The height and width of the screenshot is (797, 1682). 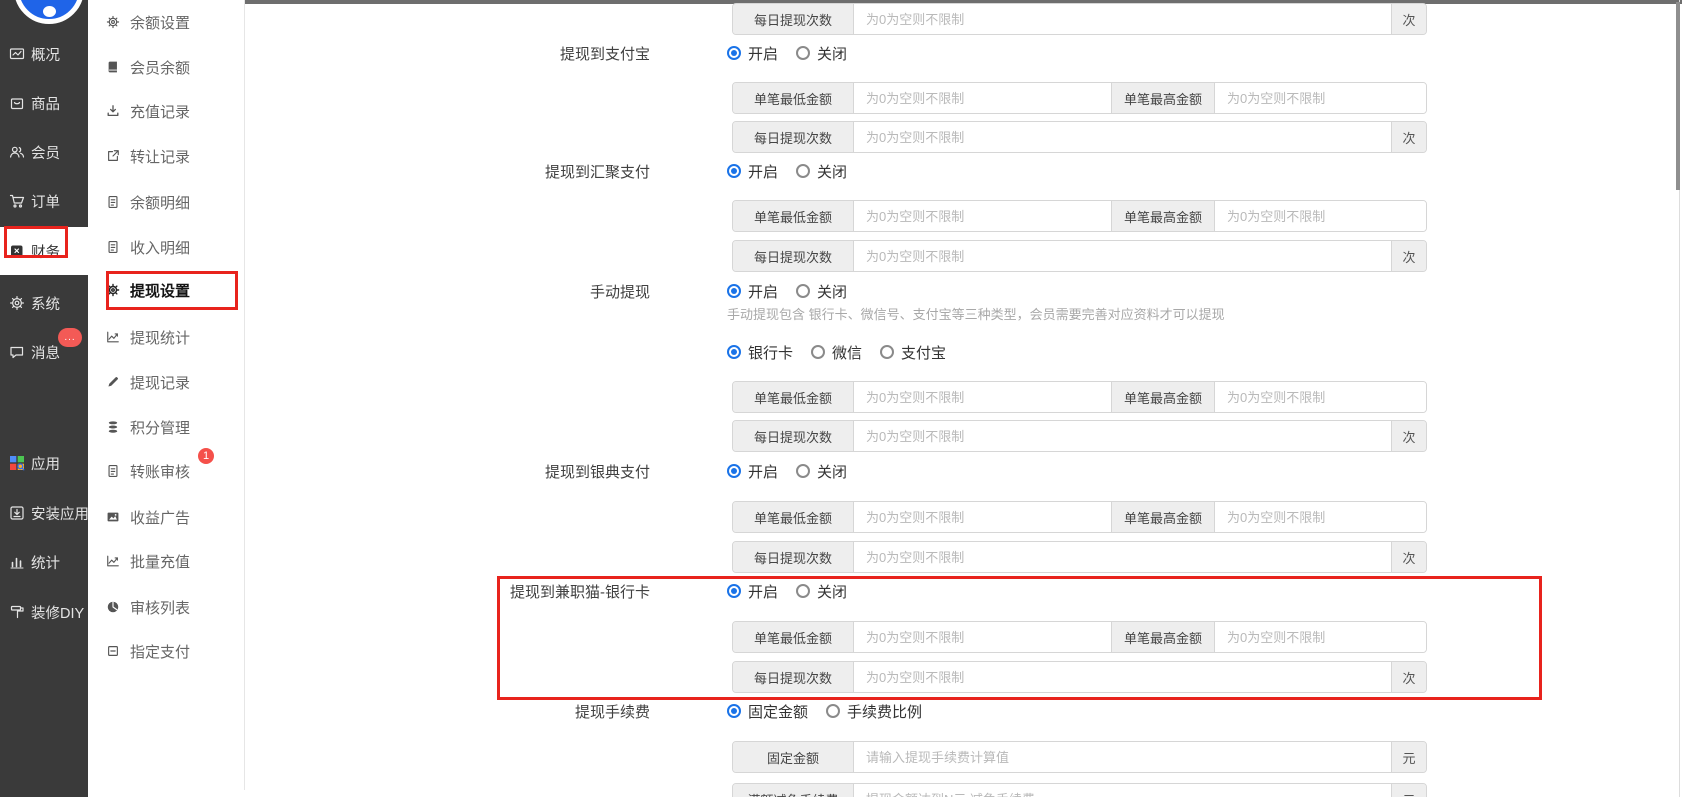 What do you see at coordinates (166, 427) in the screenshot?
I see `submenu-item-points-management: 积分管理` at bounding box center [166, 427].